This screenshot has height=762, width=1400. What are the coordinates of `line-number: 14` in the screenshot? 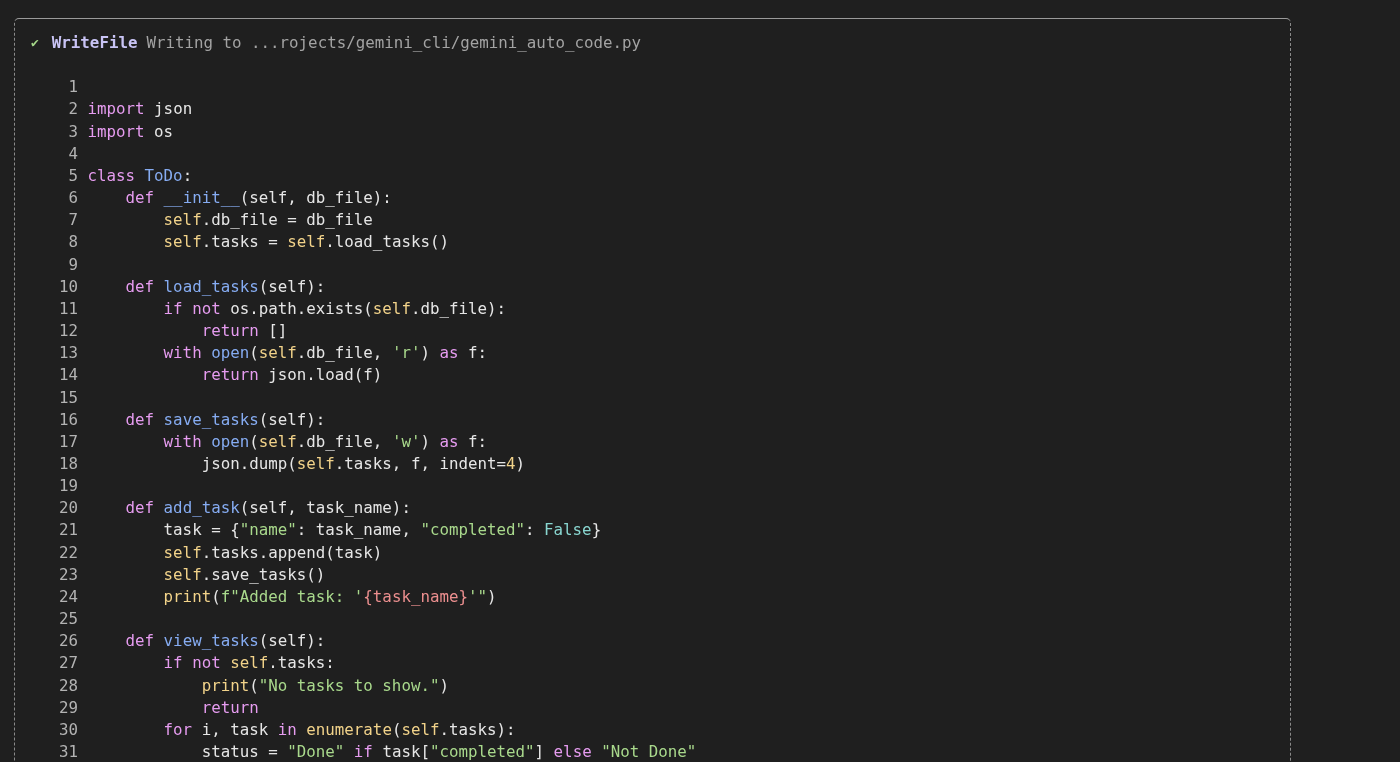 It's located at (68, 375).